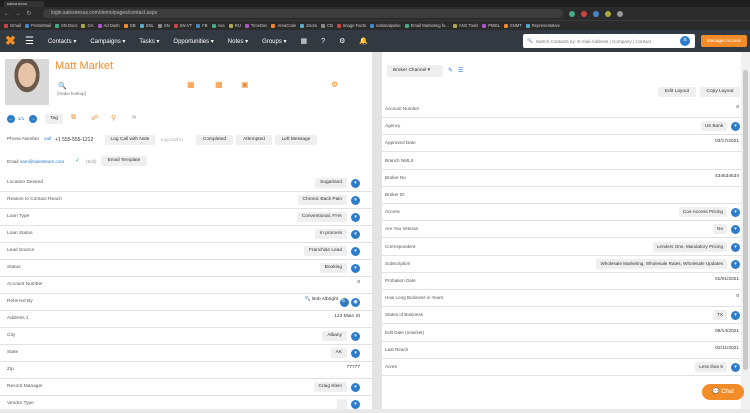 The height and width of the screenshot is (413, 750). What do you see at coordinates (71, 93) in the screenshot?
I see `lookup-link: (make lookup)` at bounding box center [71, 93].